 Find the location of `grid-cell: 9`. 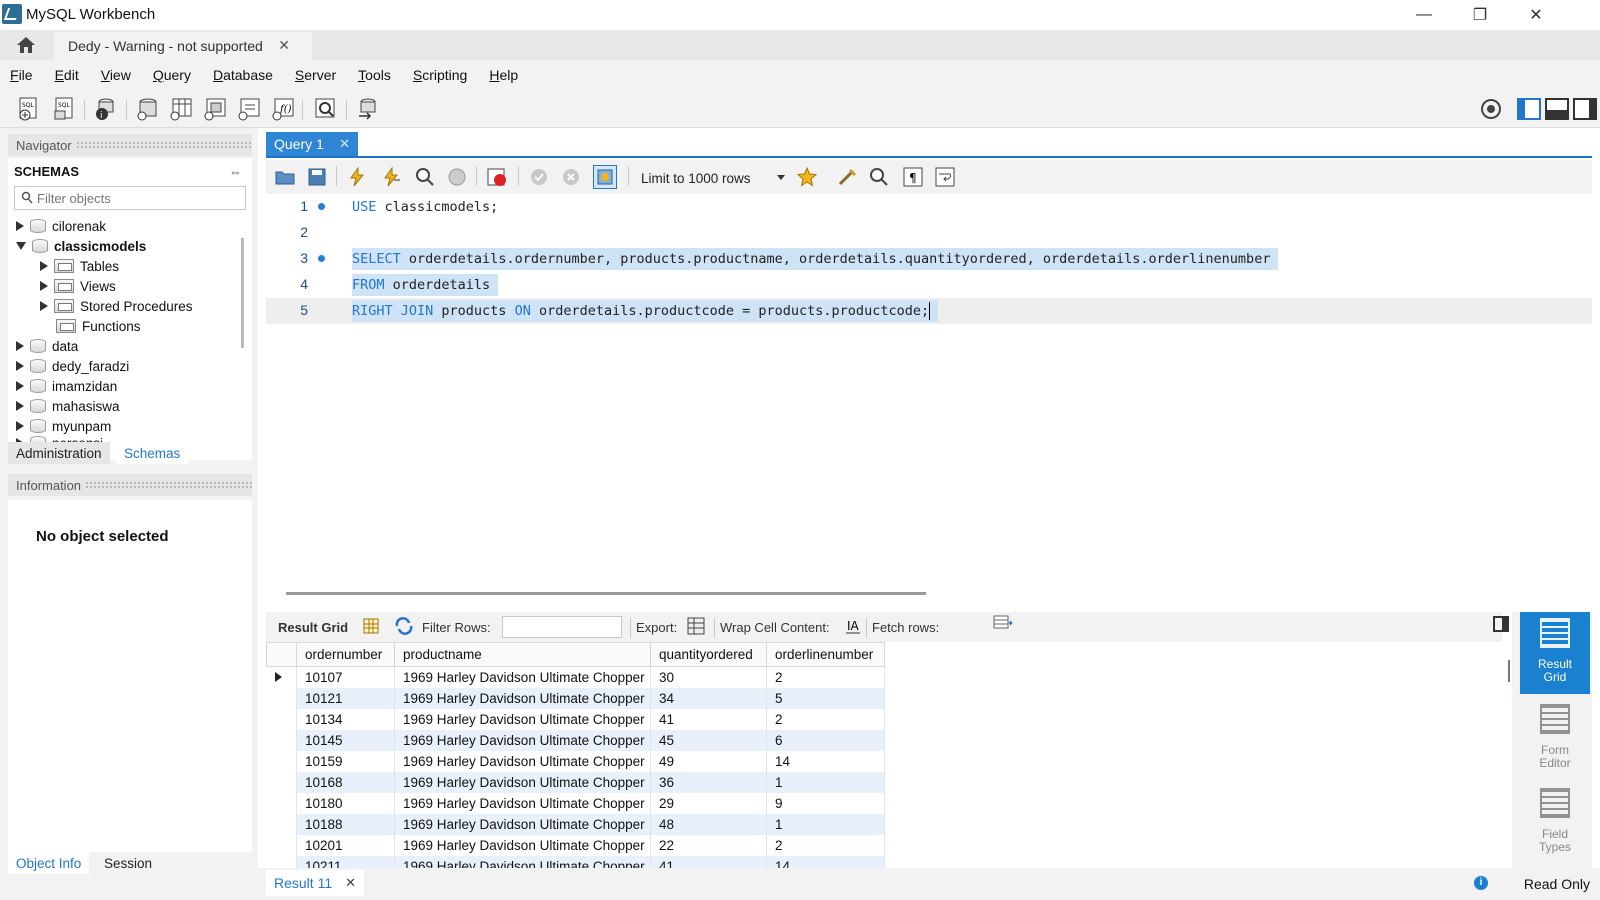

grid-cell: 9 is located at coordinates (825, 803).